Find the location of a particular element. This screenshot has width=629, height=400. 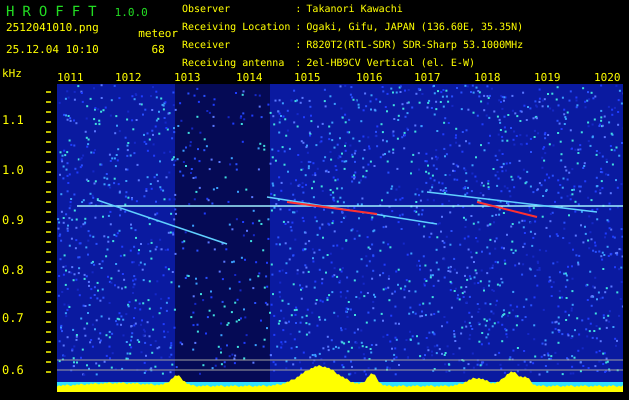

axis-label: 1017 is located at coordinates (427, 78).